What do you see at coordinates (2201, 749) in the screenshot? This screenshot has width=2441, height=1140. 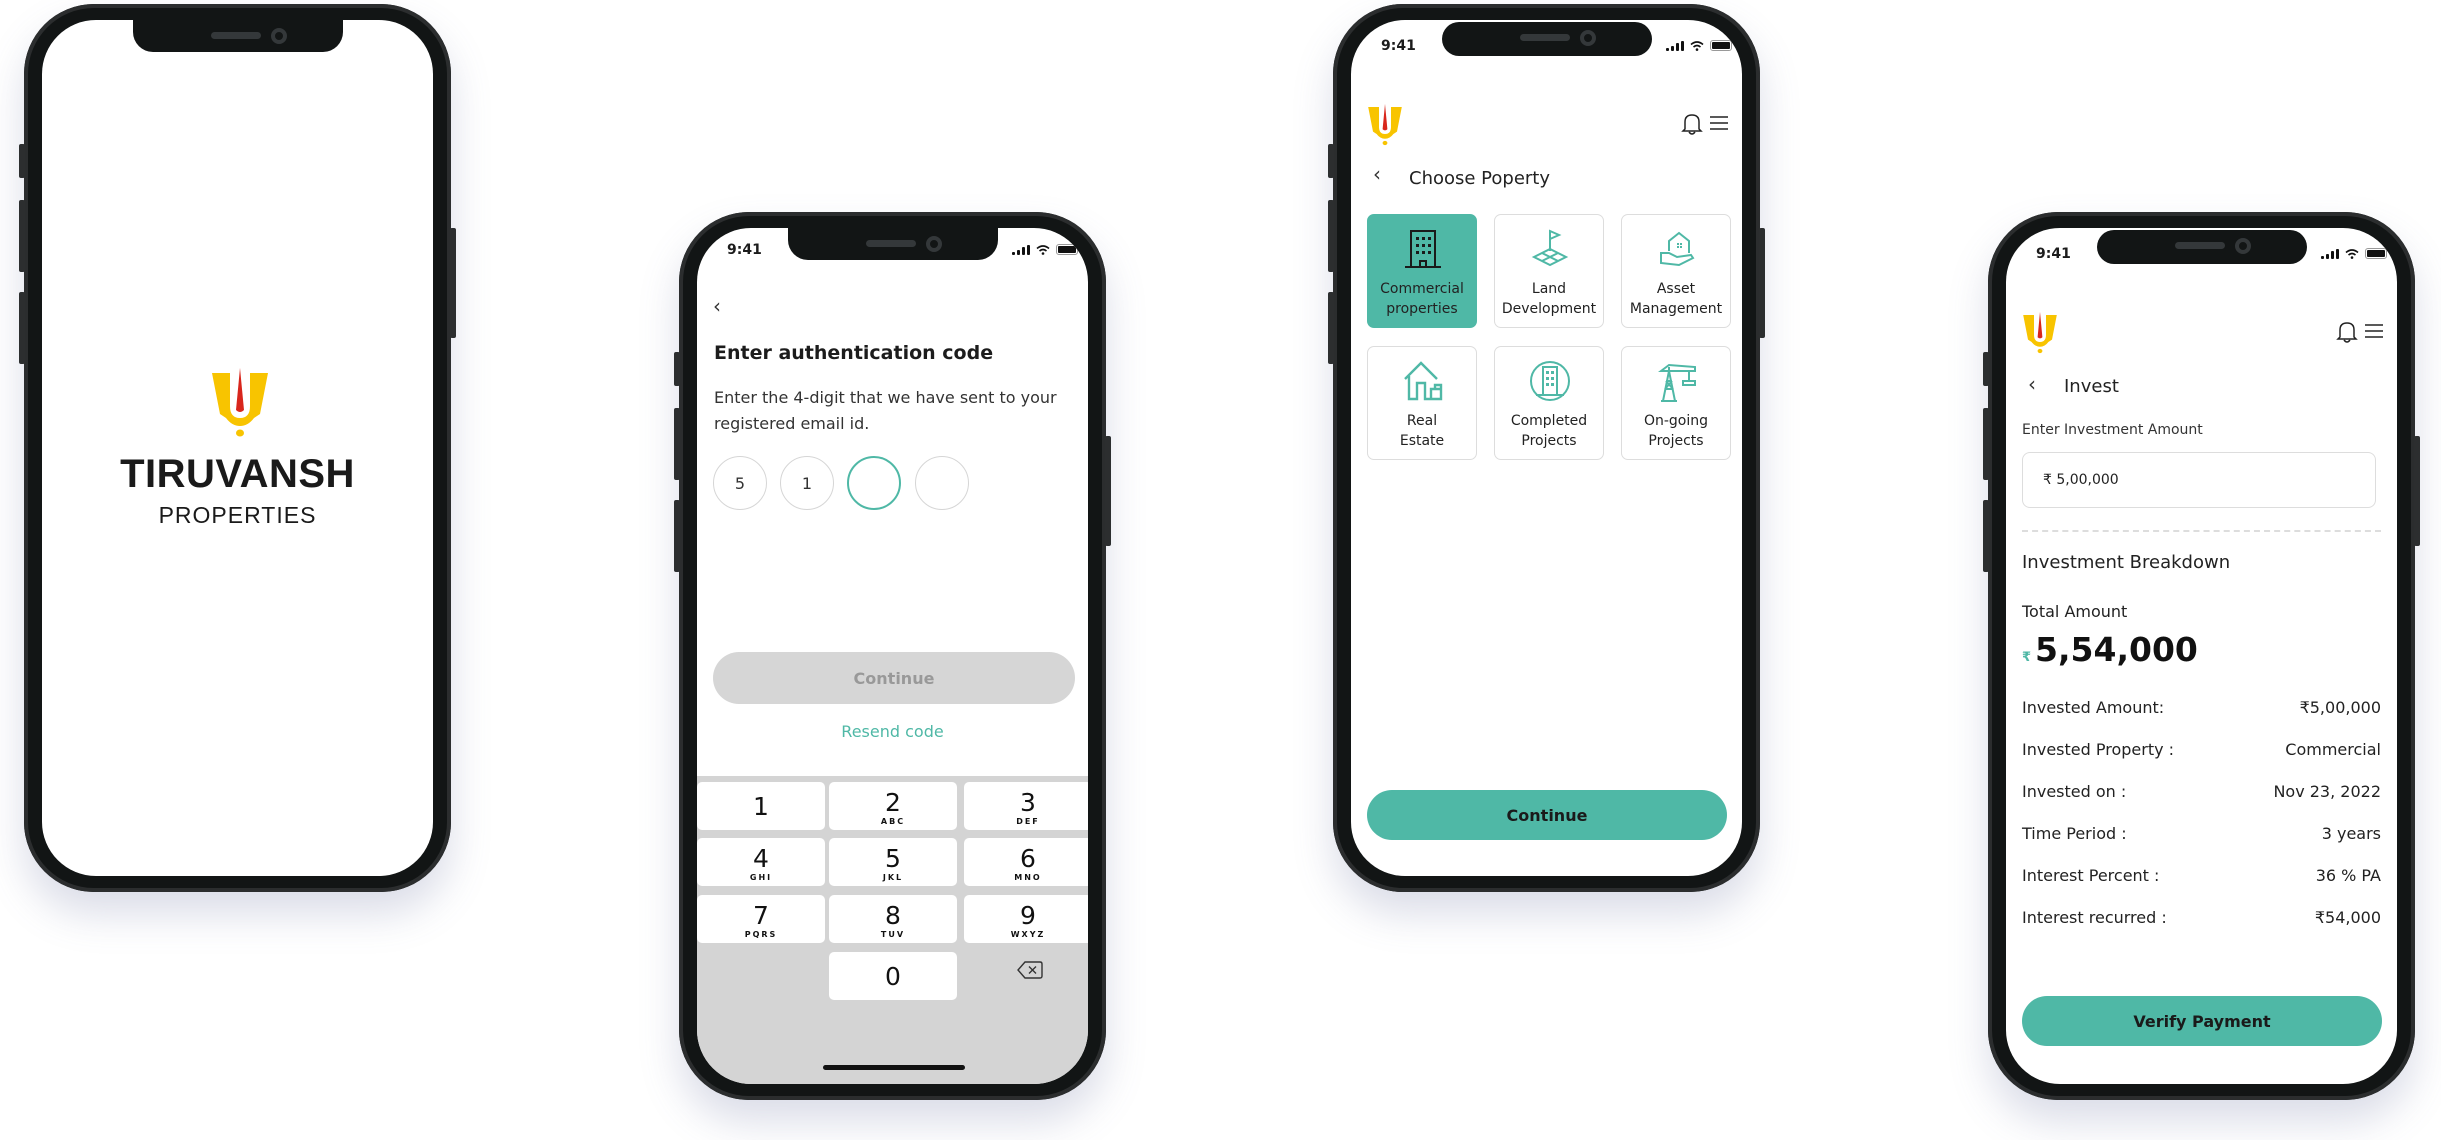 I see `breakdown-row: Invested Property : Commercial` at bounding box center [2201, 749].